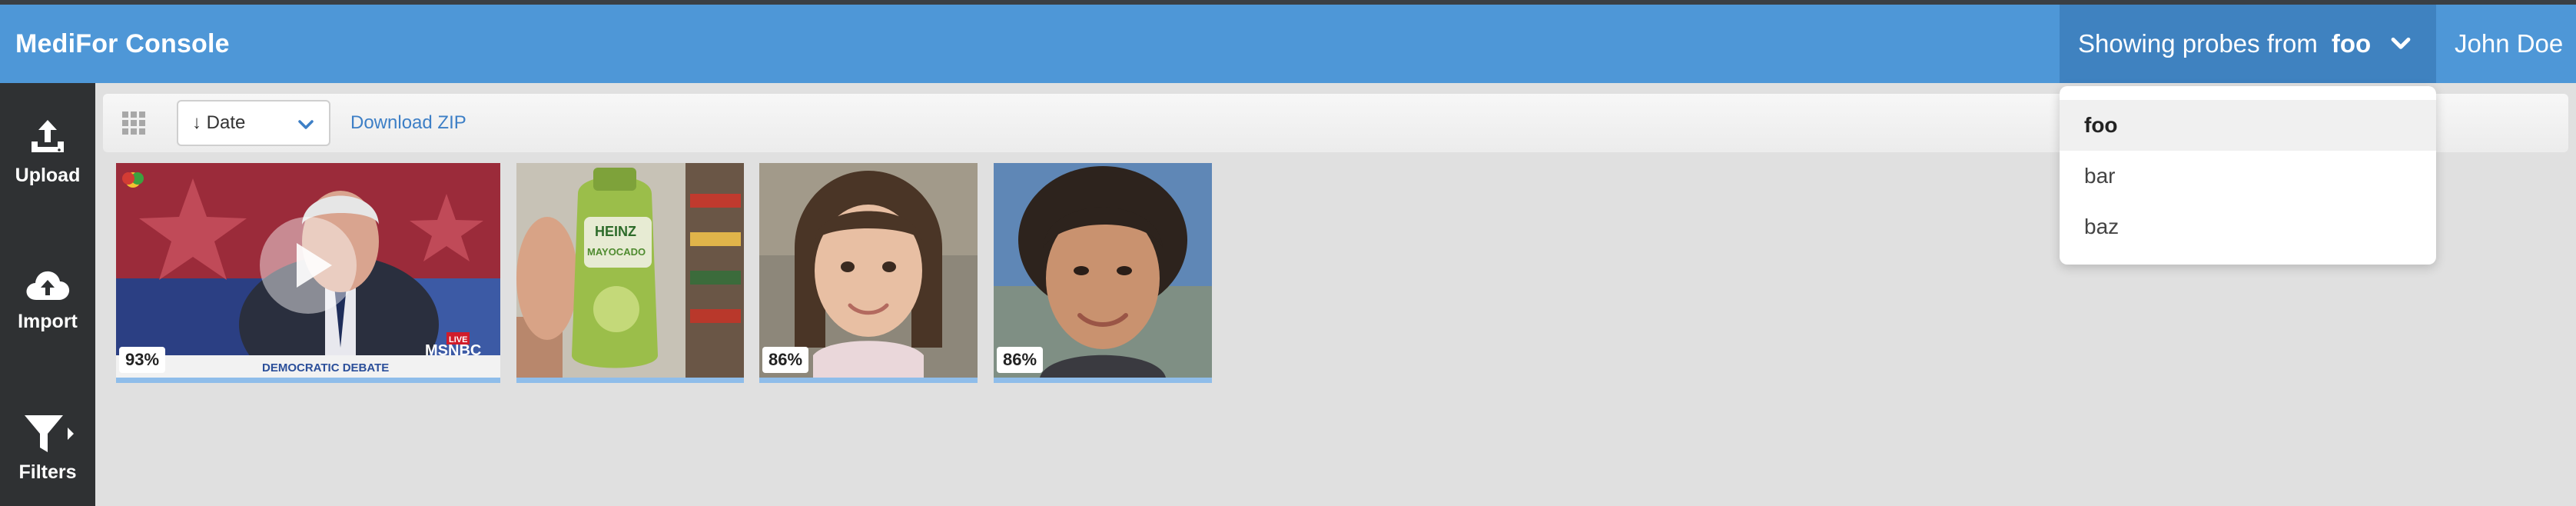 The height and width of the screenshot is (506, 2576). Describe the element at coordinates (2506, 44) in the screenshot. I see `user-menu: John Doe` at that location.